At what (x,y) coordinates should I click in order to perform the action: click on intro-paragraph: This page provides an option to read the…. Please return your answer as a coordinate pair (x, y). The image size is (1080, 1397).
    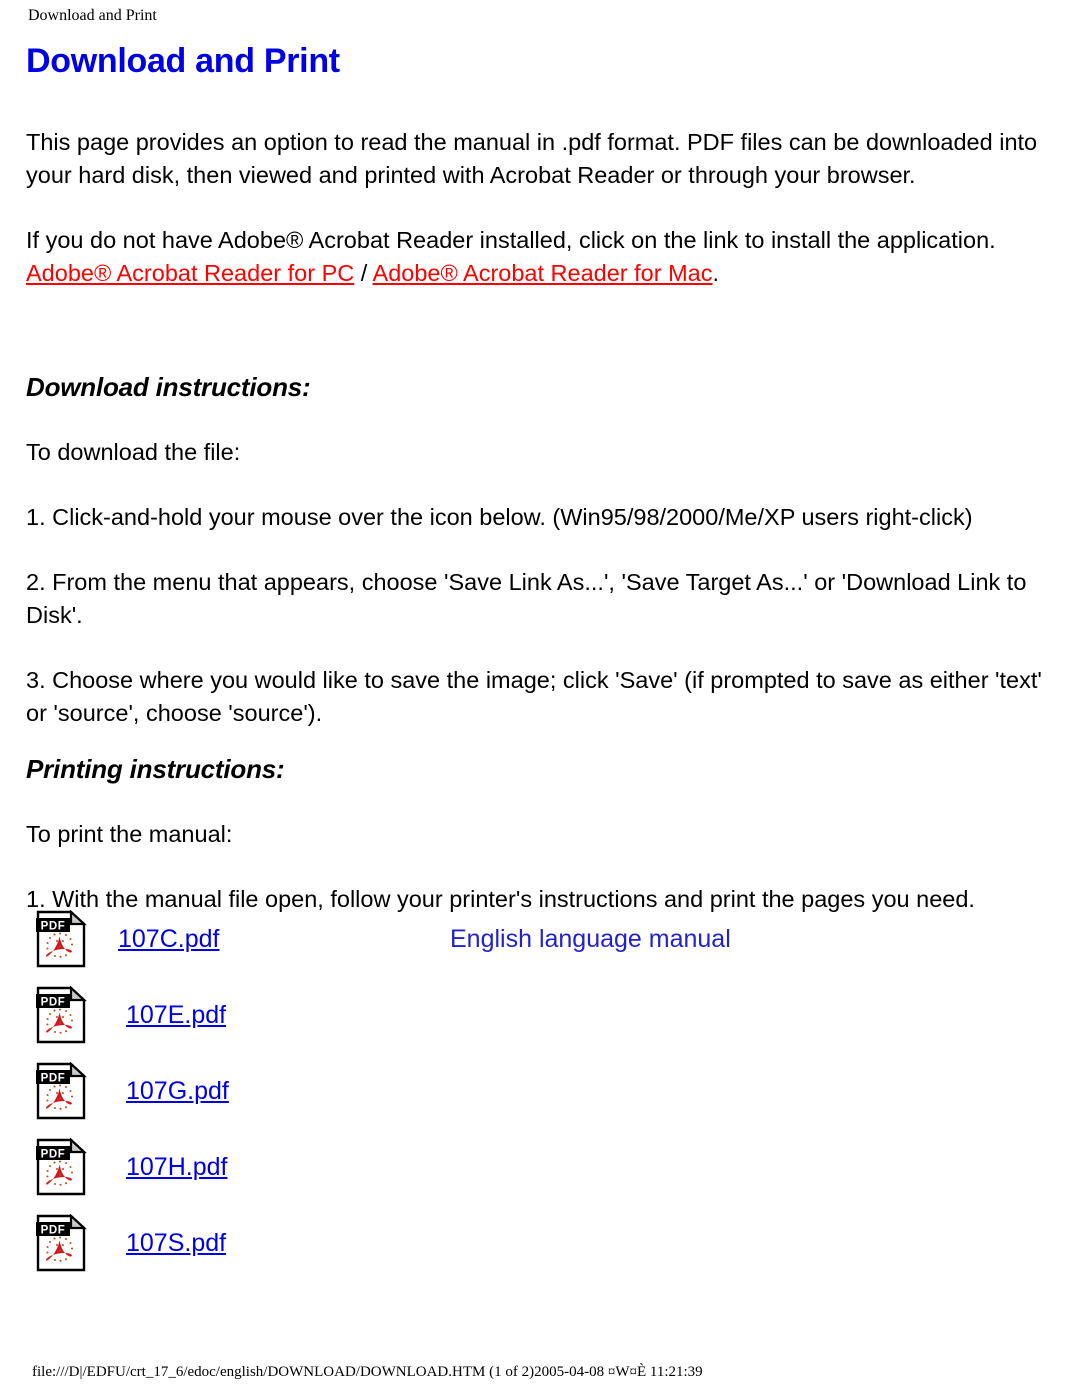
    Looking at the image, I should click on (532, 158).